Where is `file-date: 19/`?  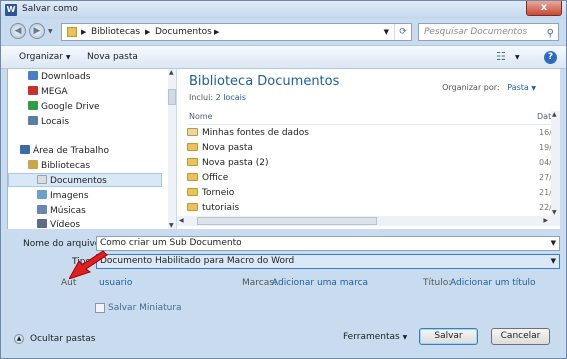 file-date: 19/ is located at coordinates (545, 147).